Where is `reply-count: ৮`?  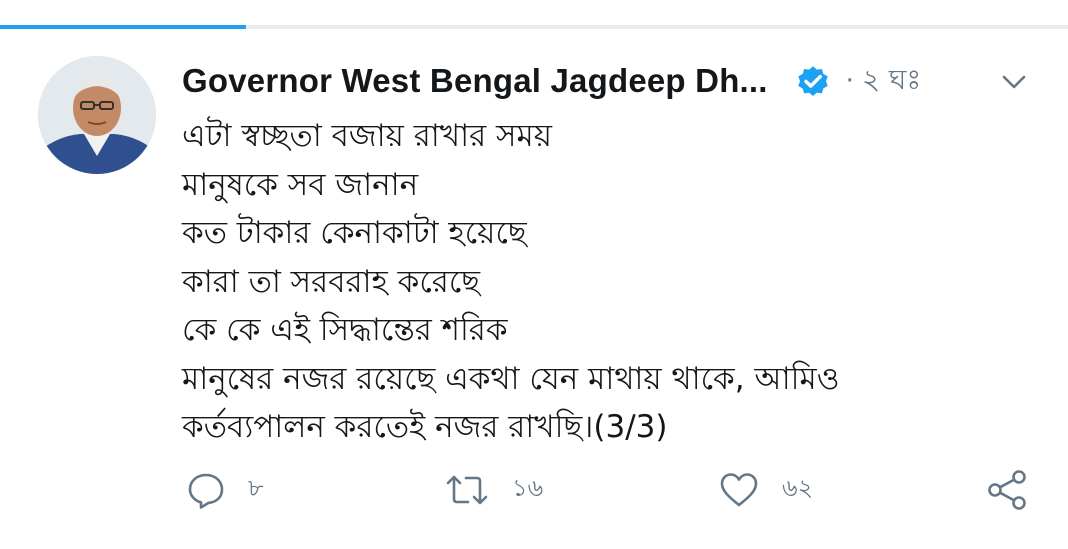 reply-count: ৮ is located at coordinates (256, 488).